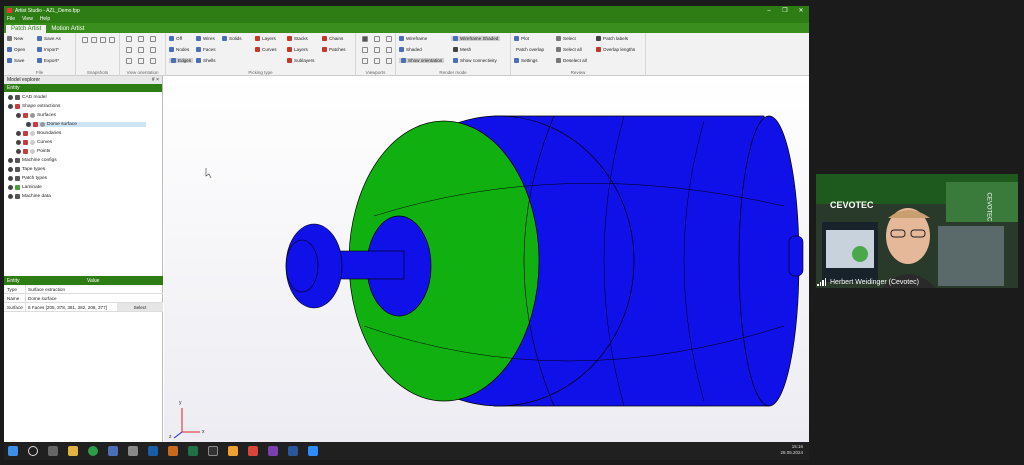 This screenshot has width=1024, height=465. I want to click on powerpoint-icon, so click(253, 451).